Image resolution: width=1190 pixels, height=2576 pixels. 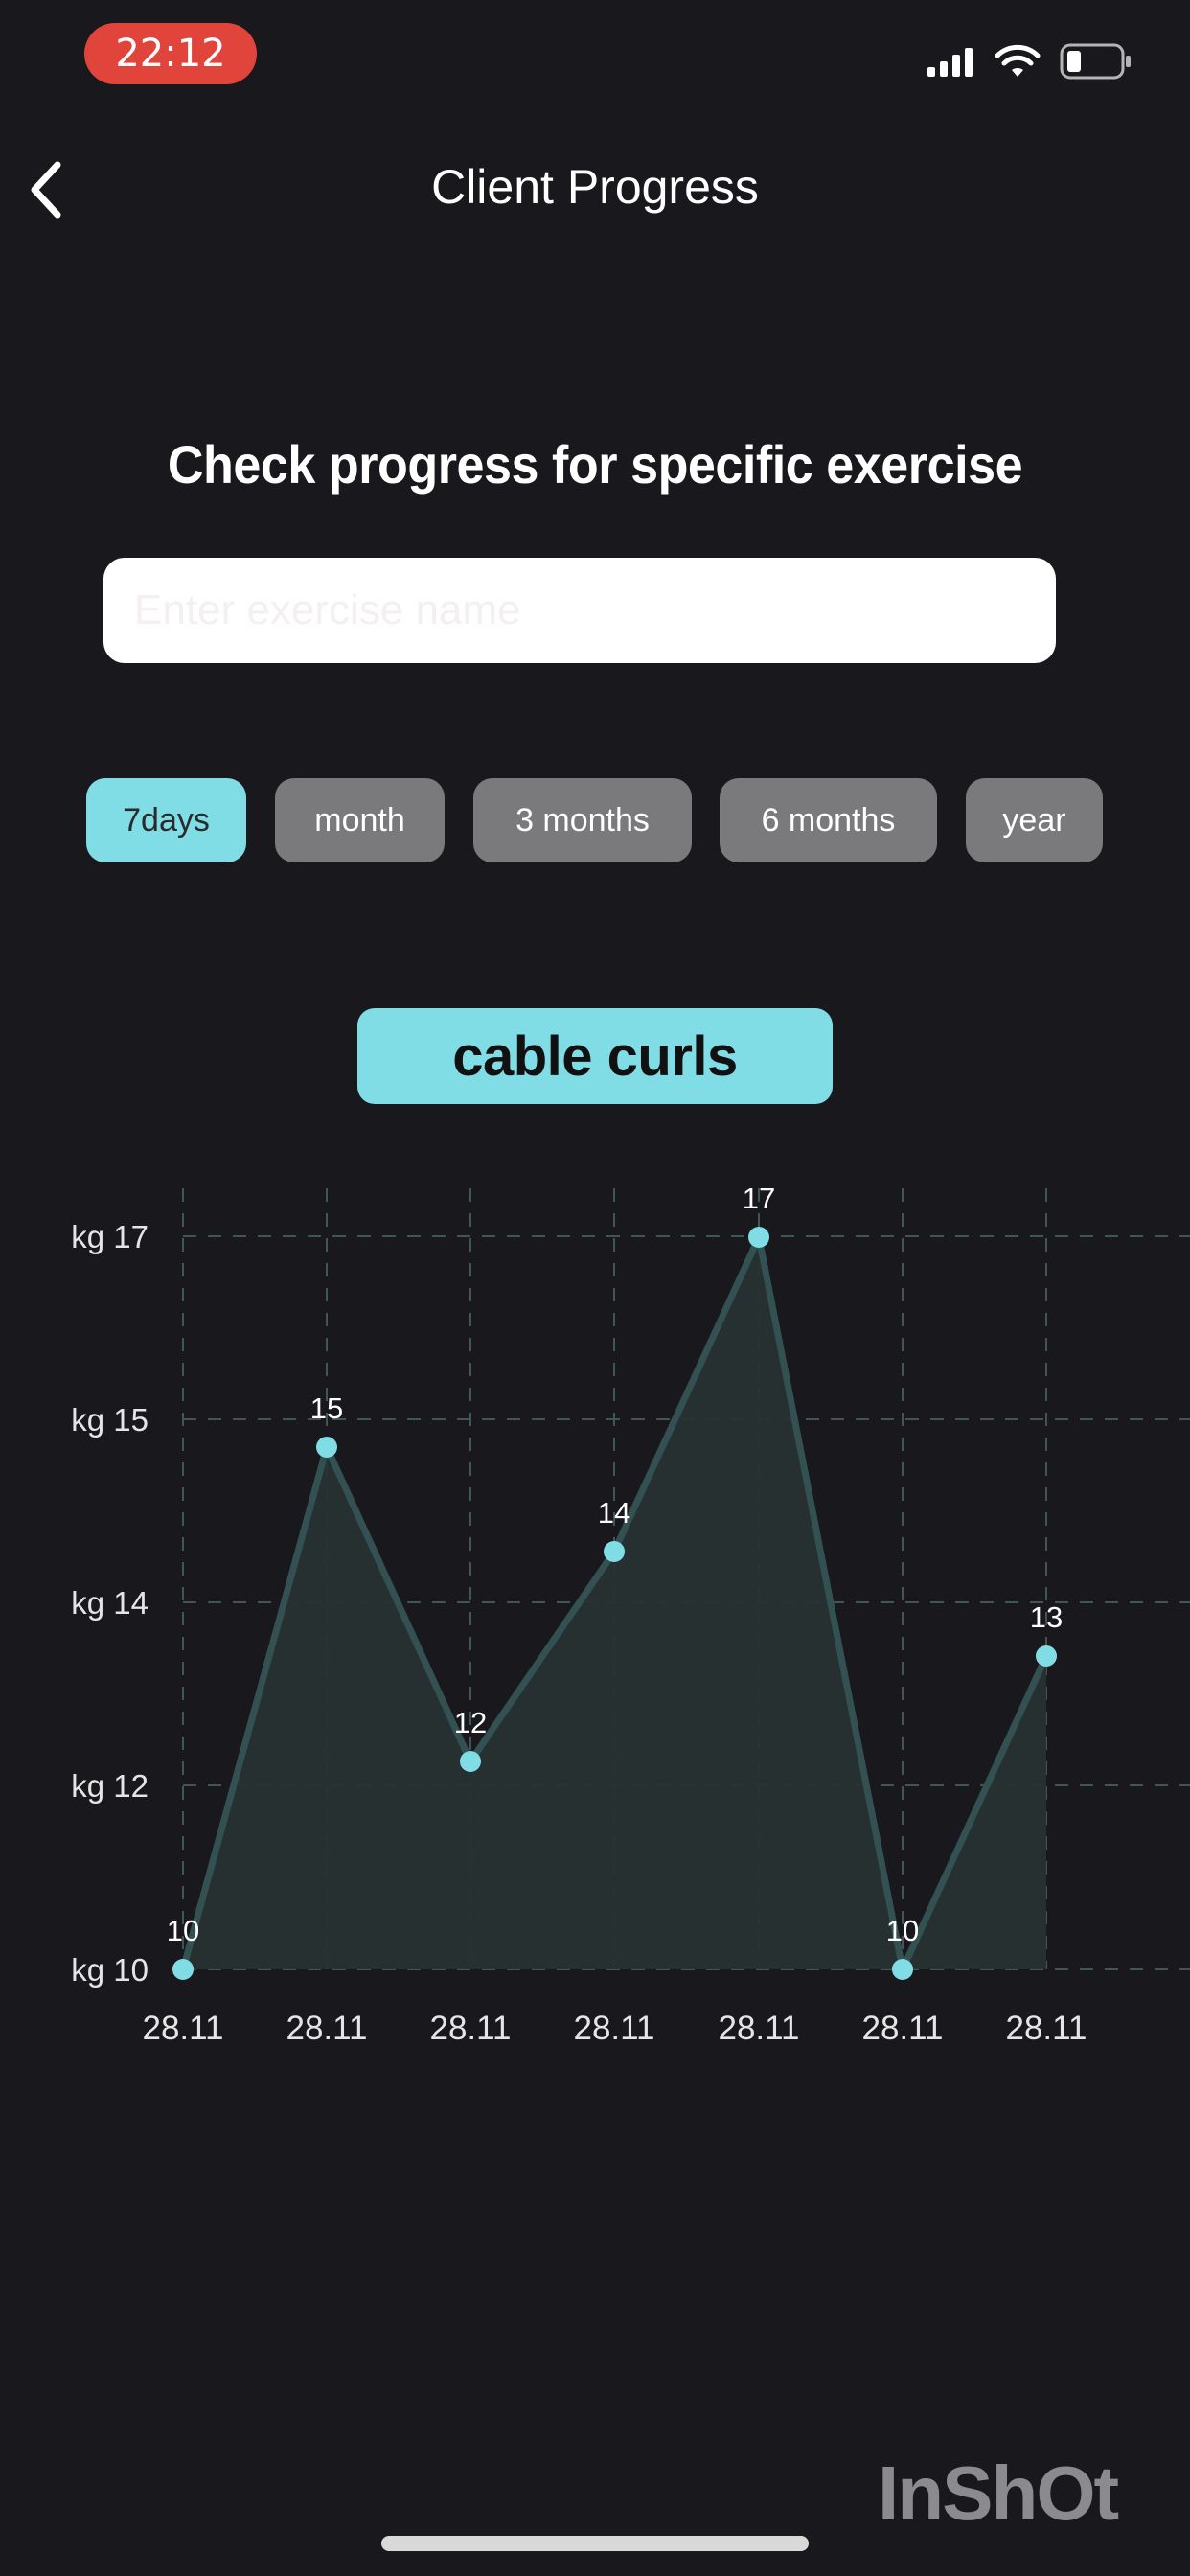 I want to click on home-indicator, so click(x=595, y=2543).